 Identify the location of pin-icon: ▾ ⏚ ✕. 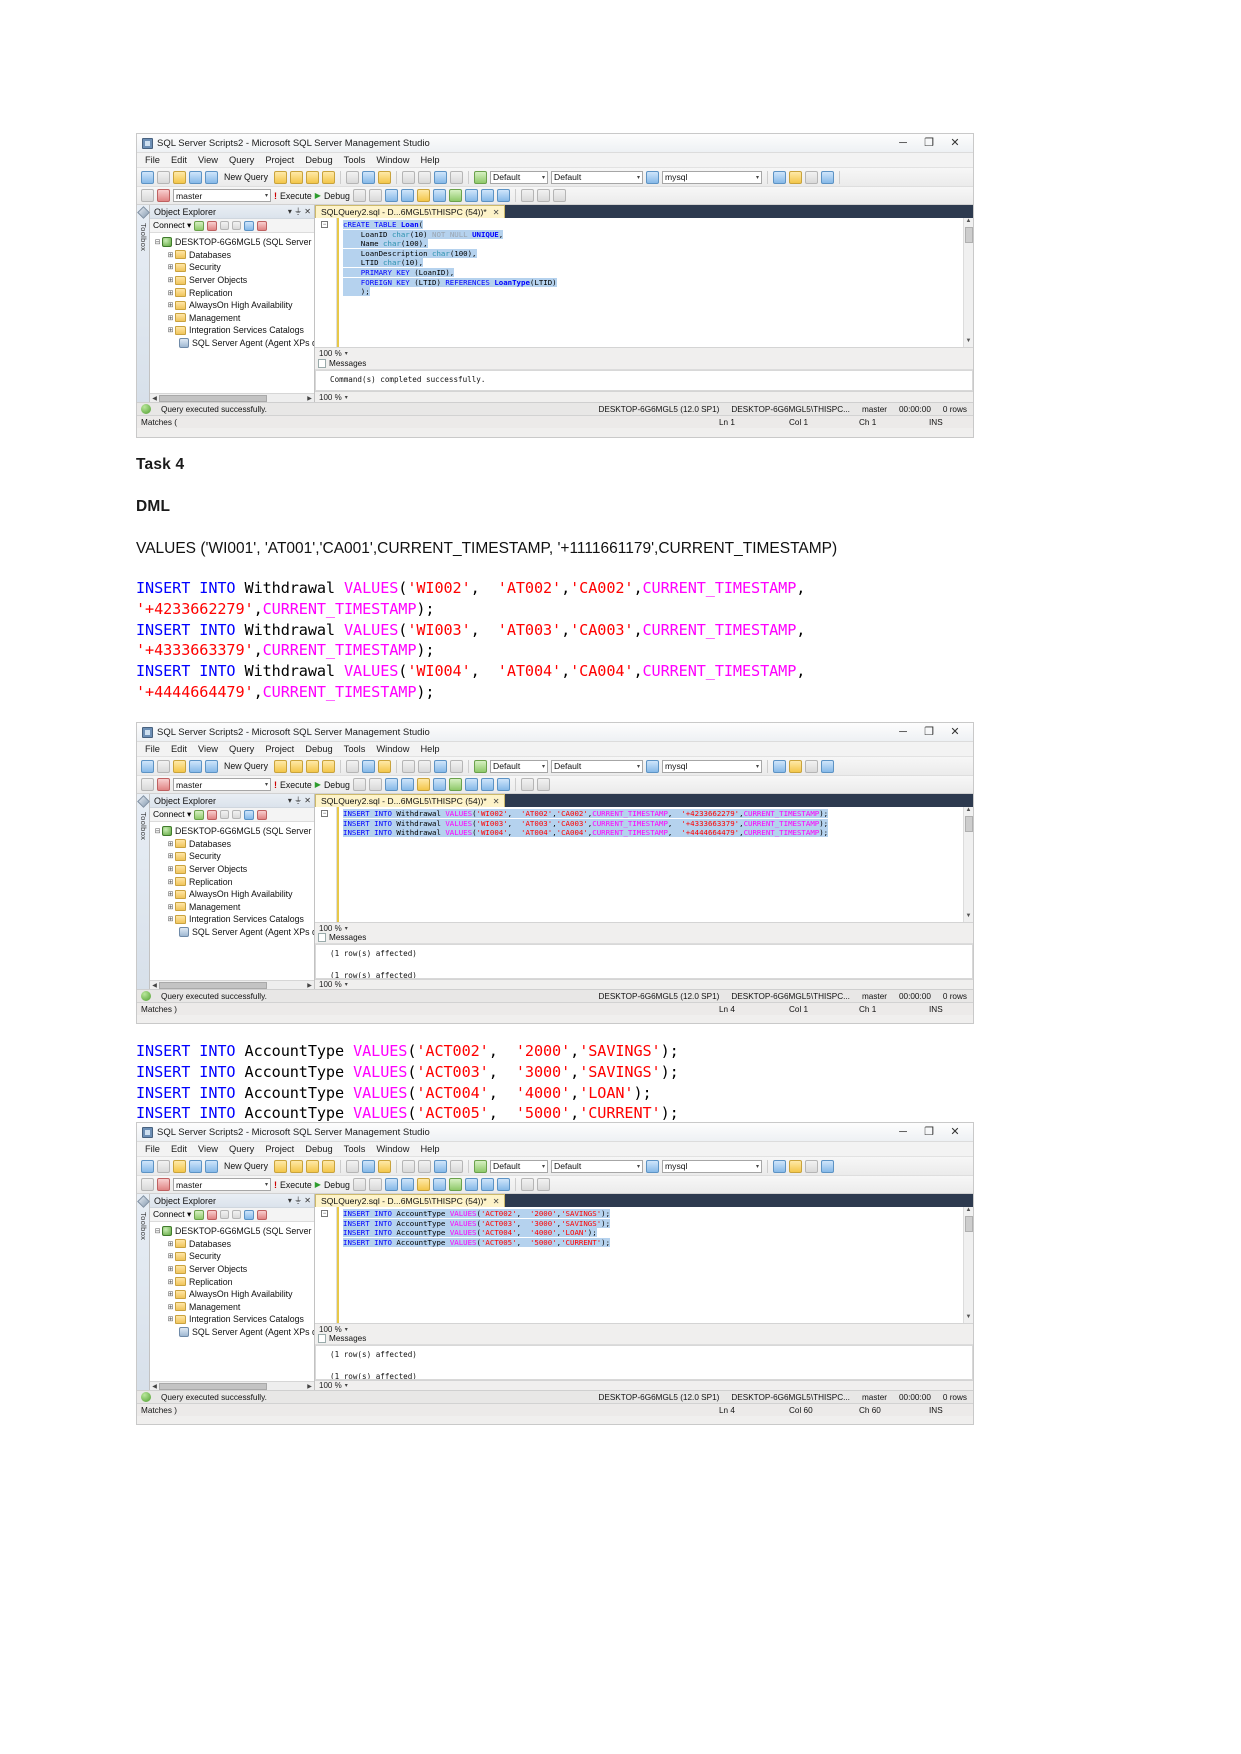
(301, 1200).